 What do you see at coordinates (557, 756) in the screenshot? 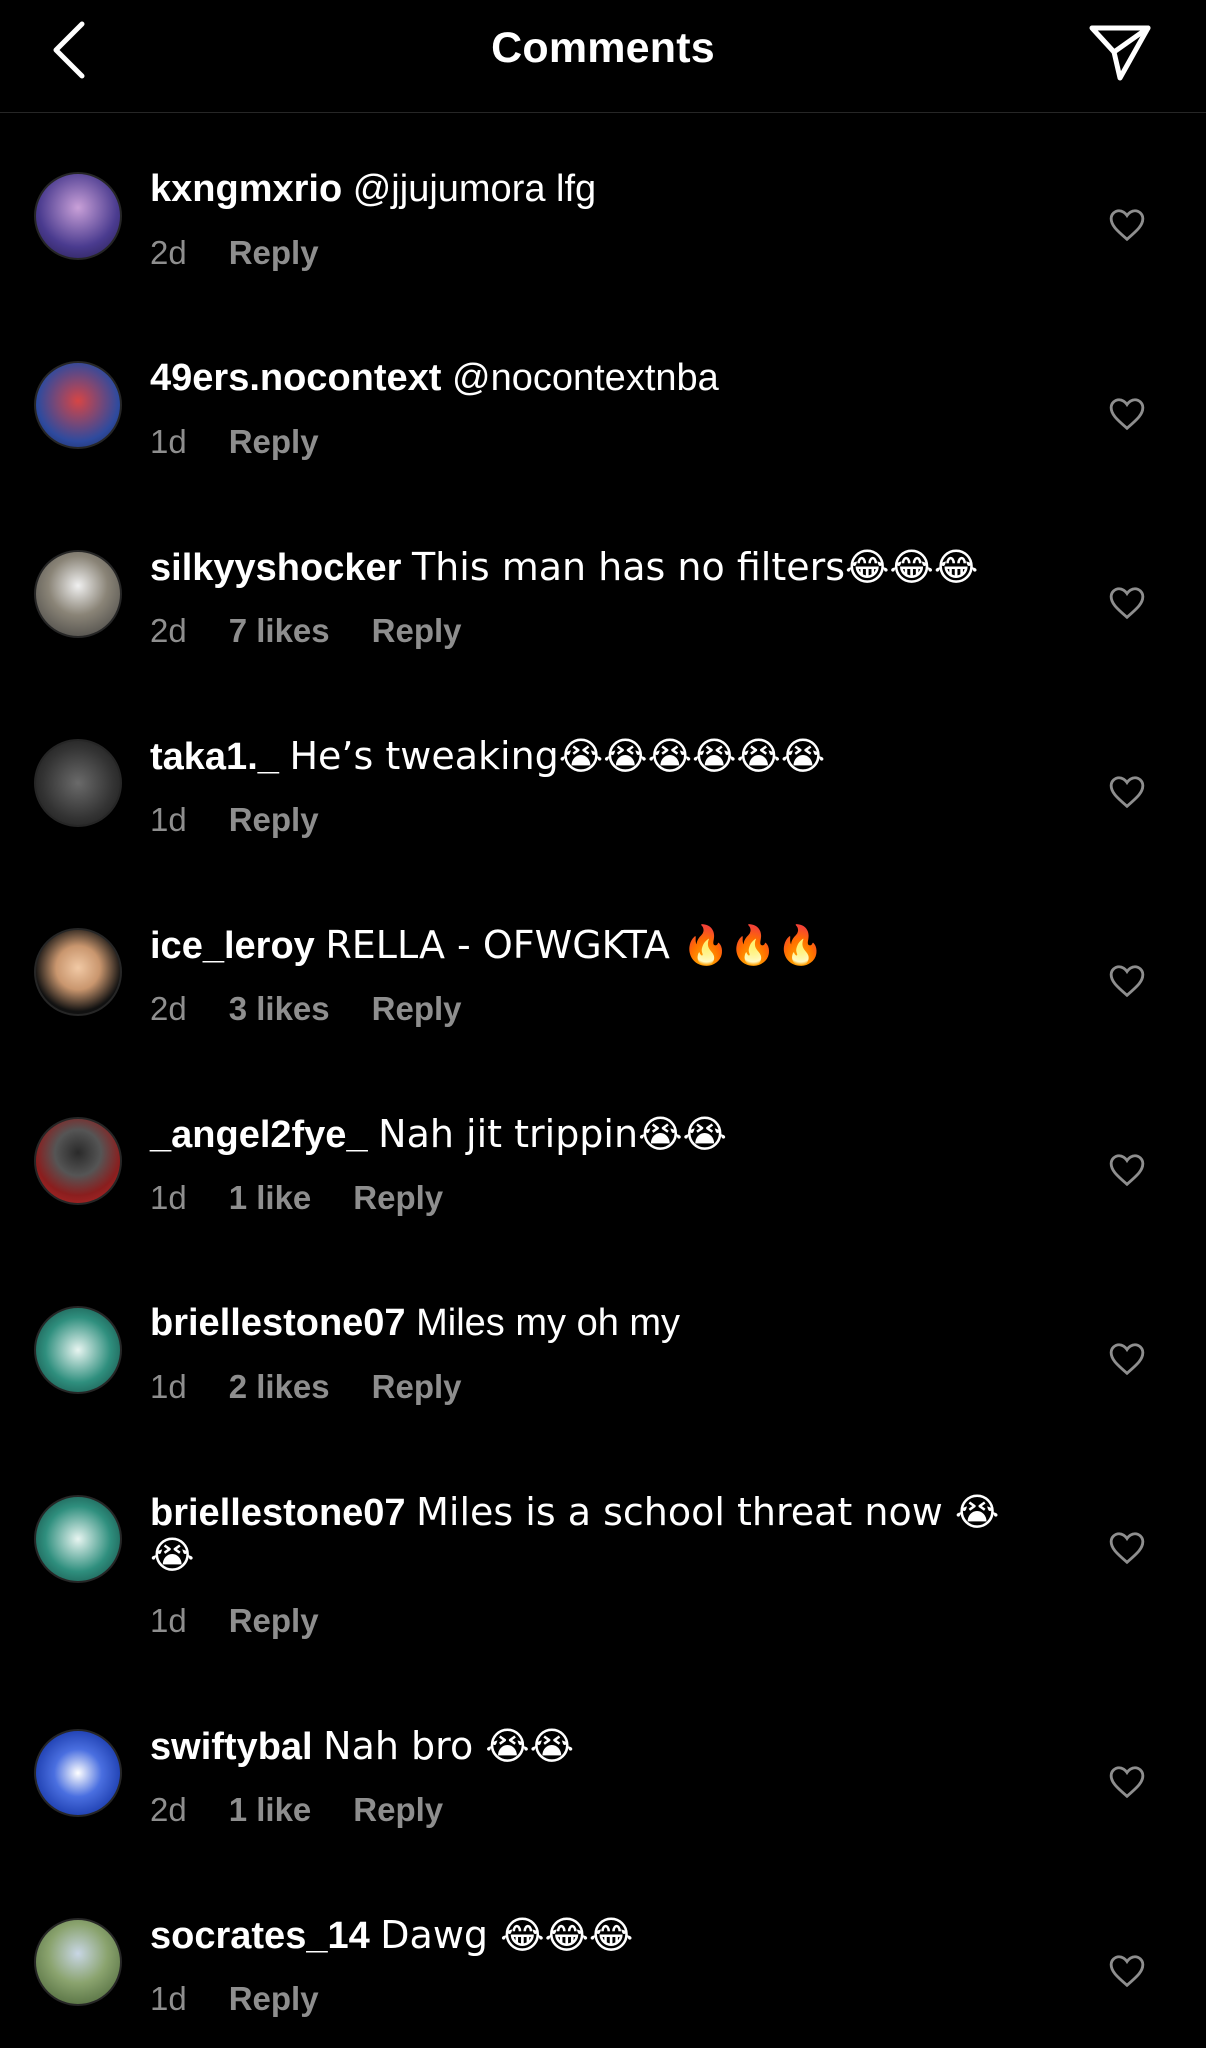
I see `comment-body: He’s tweaking😭😭😭😭😭😭` at bounding box center [557, 756].